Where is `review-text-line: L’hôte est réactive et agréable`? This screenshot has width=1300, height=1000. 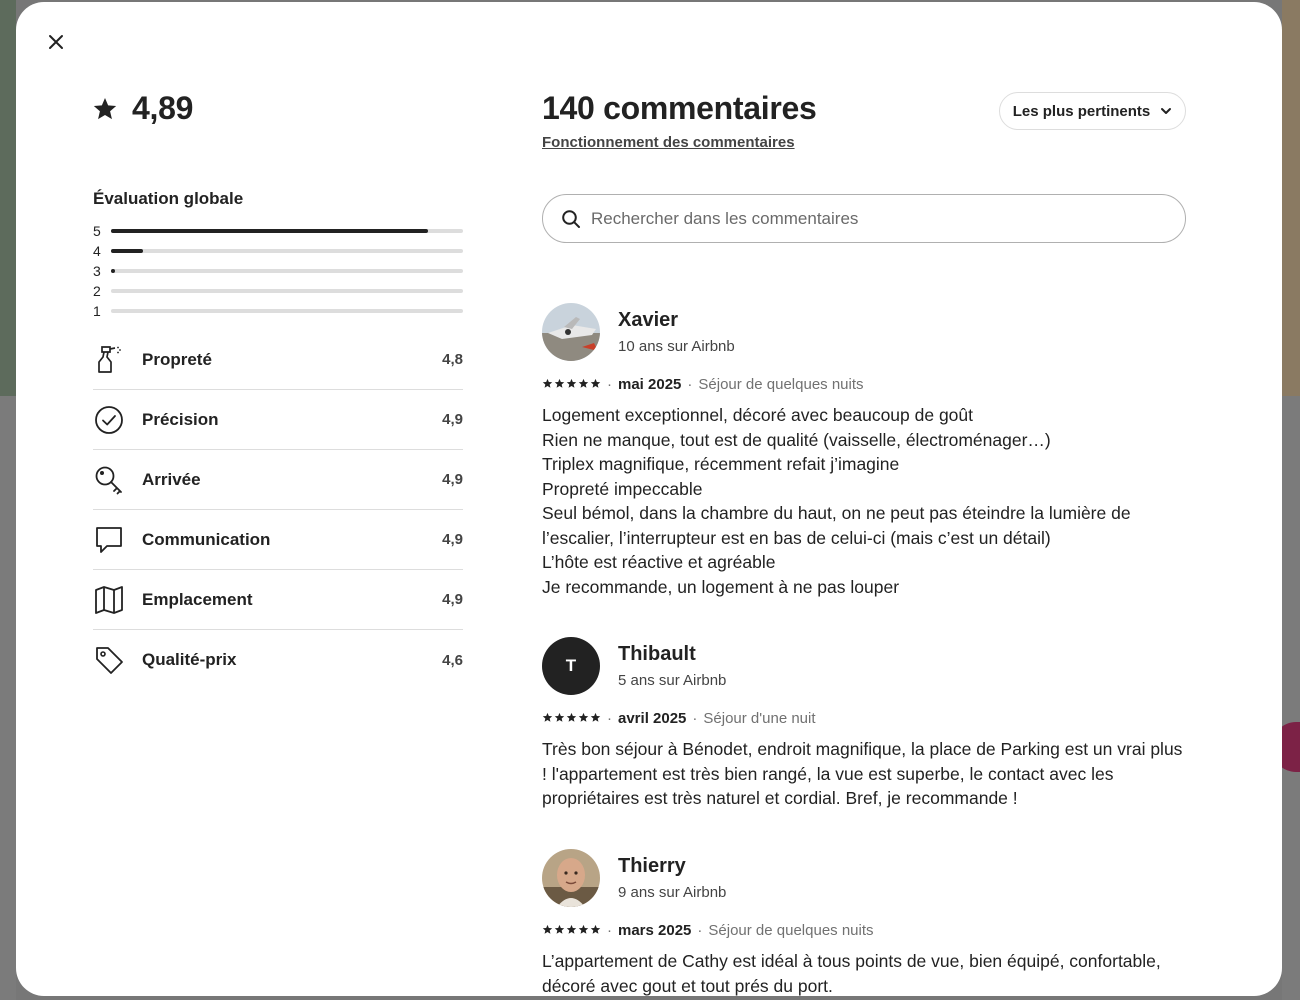
review-text-line: L’hôte est réactive et agréable is located at coordinates (659, 562).